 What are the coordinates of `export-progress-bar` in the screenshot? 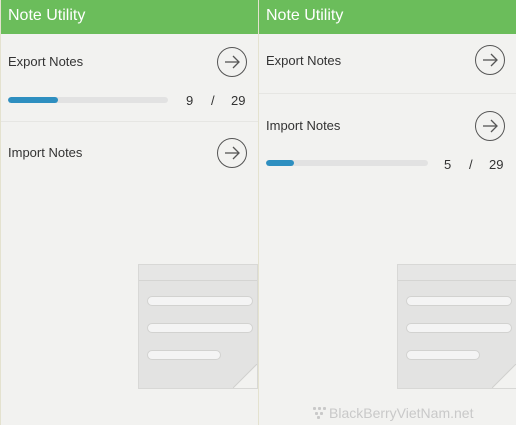 It's located at (88, 100).